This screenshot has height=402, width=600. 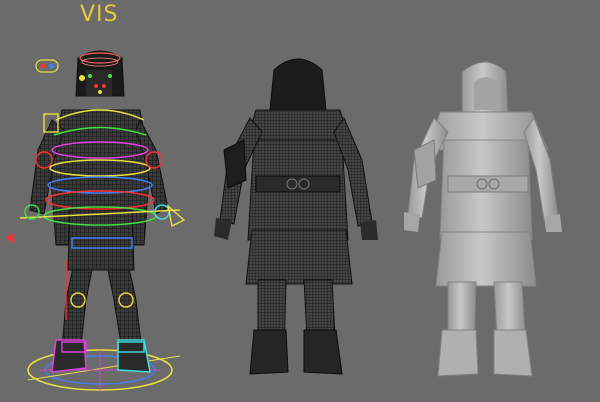 What do you see at coordinates (47, 66) in the screenshot?
I see `rig-eye-control` at bounding box center [47, 66].